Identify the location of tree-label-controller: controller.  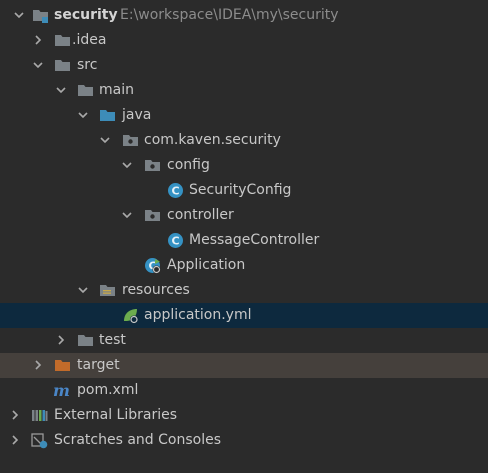
(200, 215).